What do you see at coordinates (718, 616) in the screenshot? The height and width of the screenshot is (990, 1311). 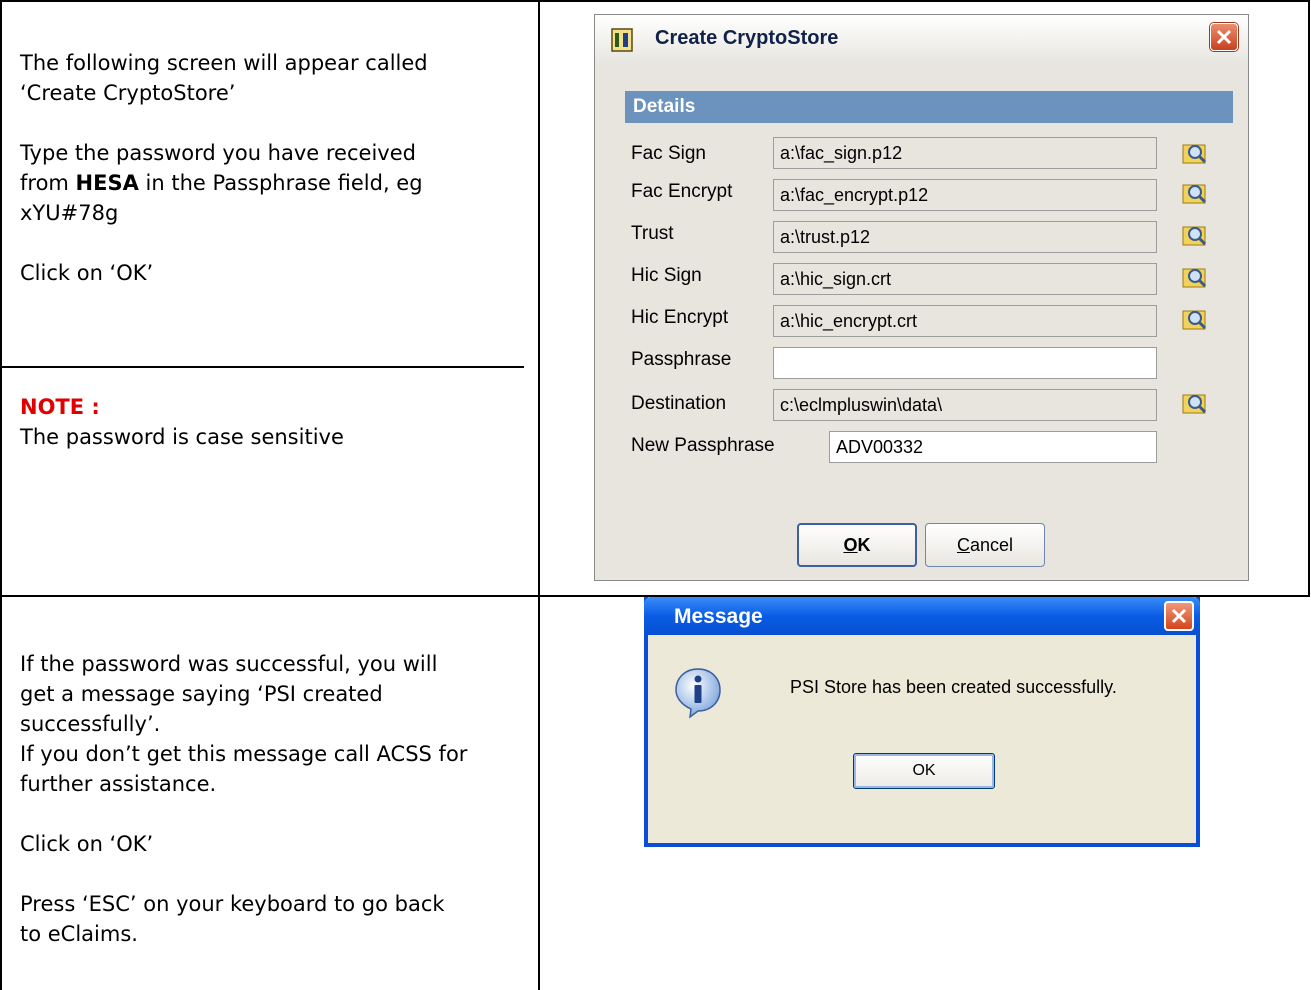 I see `message-title: Message` at bounding box center [718, 616].